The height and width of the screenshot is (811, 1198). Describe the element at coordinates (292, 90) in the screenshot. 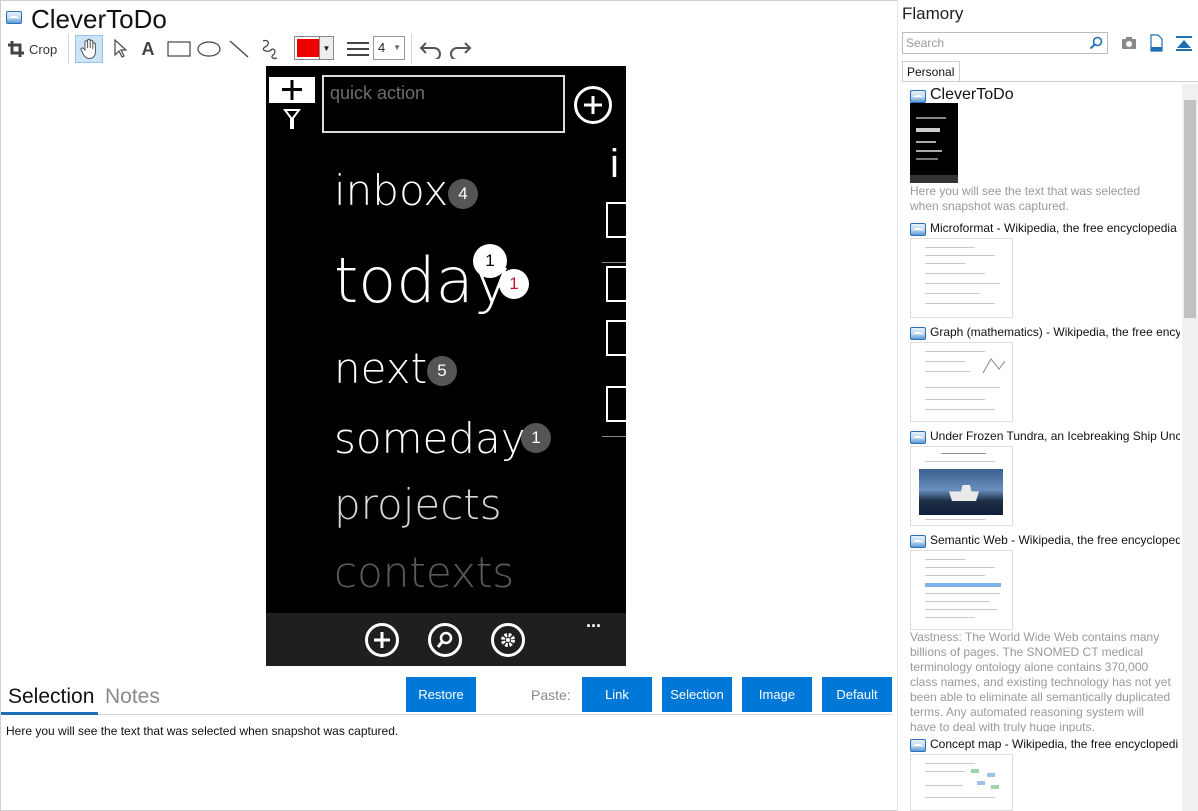

I see `add-icon` at that location.